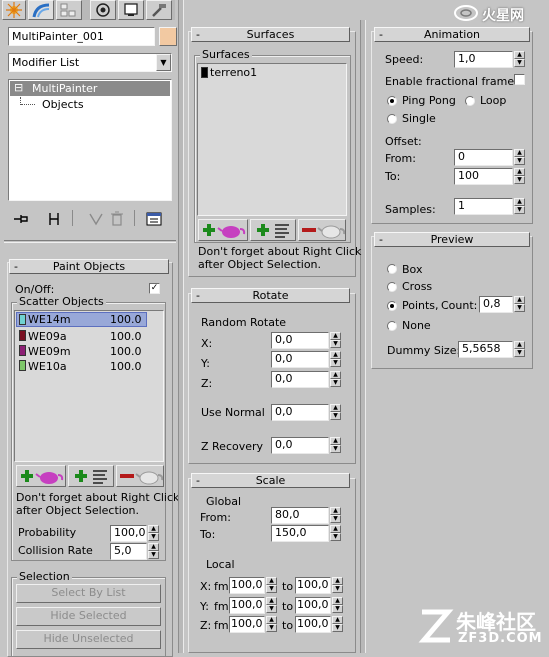 The image size is (549, 657). What do you see at coordinates (96, 219) in the screenshot?
I see `make-unique-icon` at bounding box center [96, 219].